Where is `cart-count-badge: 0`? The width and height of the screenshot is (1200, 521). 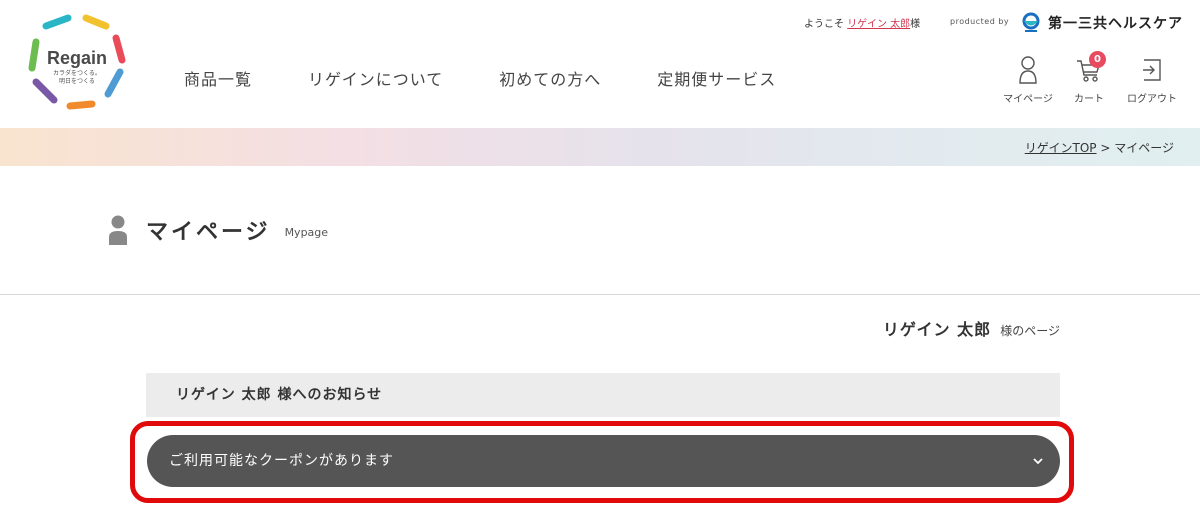
cart-count-badge: 0 is located at coordinates (1097, 59).